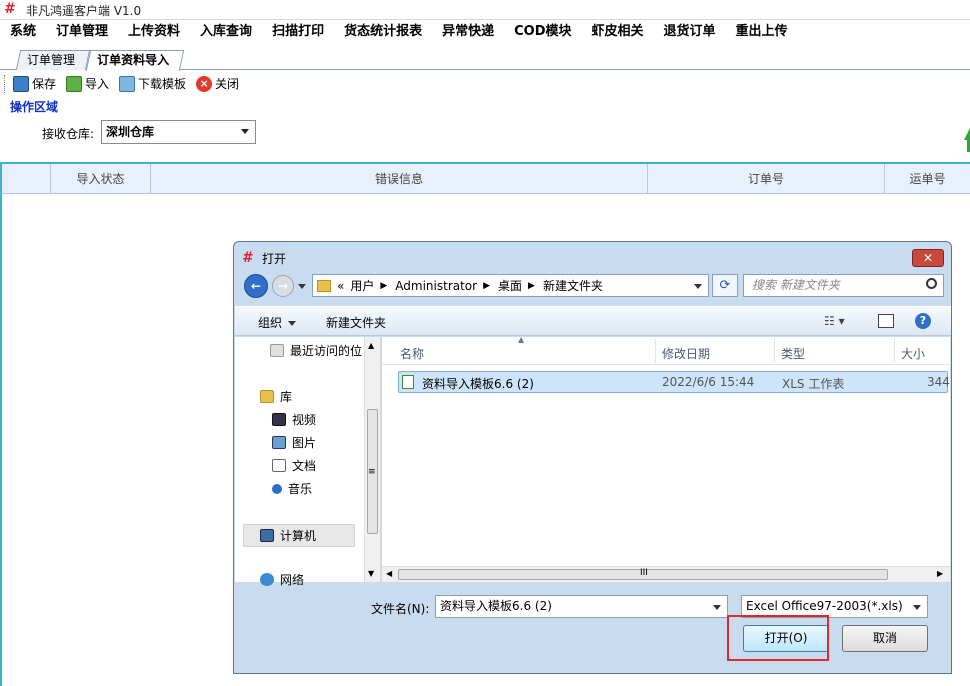  What do you see at coordinates (270, 323) in the screenshot?
I see `organize-label: 组织` at bounding box center [270, 323].